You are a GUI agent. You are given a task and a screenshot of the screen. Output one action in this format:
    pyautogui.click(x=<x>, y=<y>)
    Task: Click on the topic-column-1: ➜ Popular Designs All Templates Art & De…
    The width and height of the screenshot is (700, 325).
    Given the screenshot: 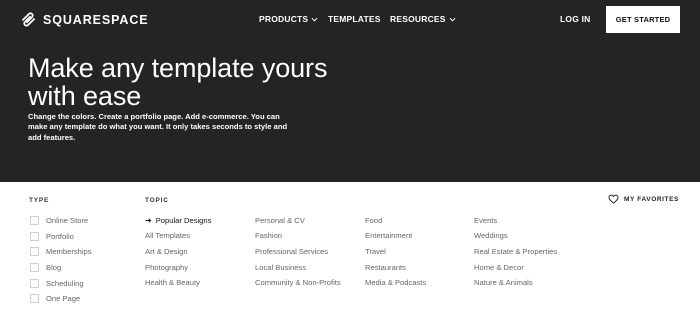 What is the action you would take?
    pyautogui.click(x=178, y=252)
    